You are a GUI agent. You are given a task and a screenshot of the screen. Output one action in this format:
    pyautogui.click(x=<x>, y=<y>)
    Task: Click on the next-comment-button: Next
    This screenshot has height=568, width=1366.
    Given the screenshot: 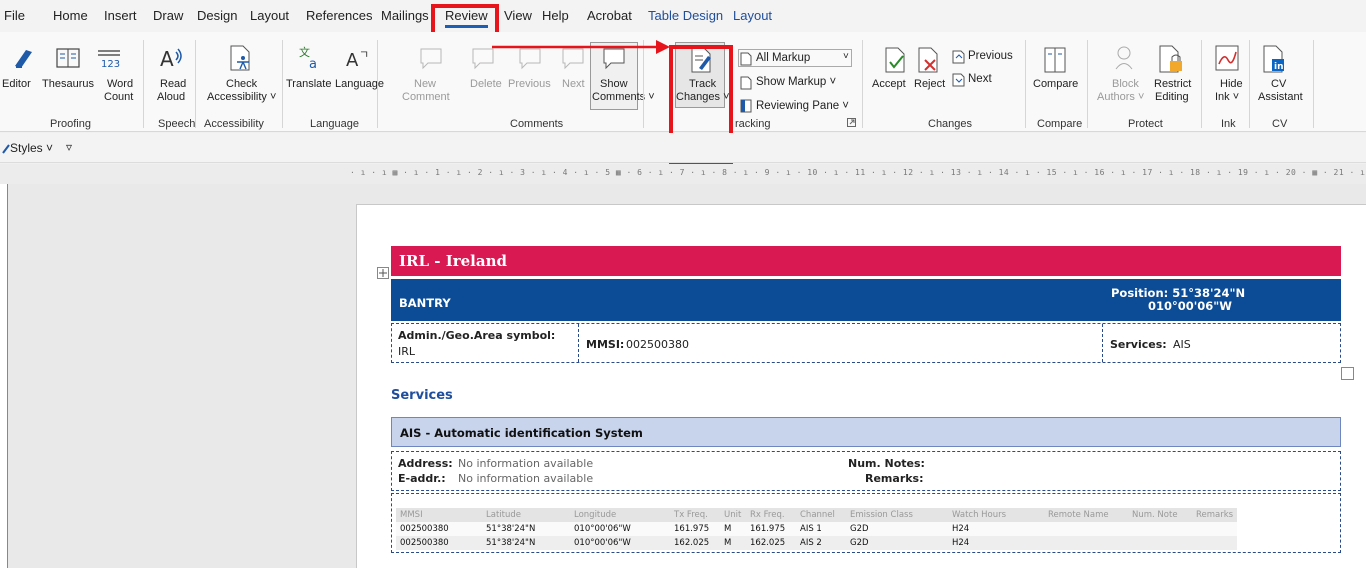 What is the action you would take?
    pyautogui.click(x=573, y=84)
    